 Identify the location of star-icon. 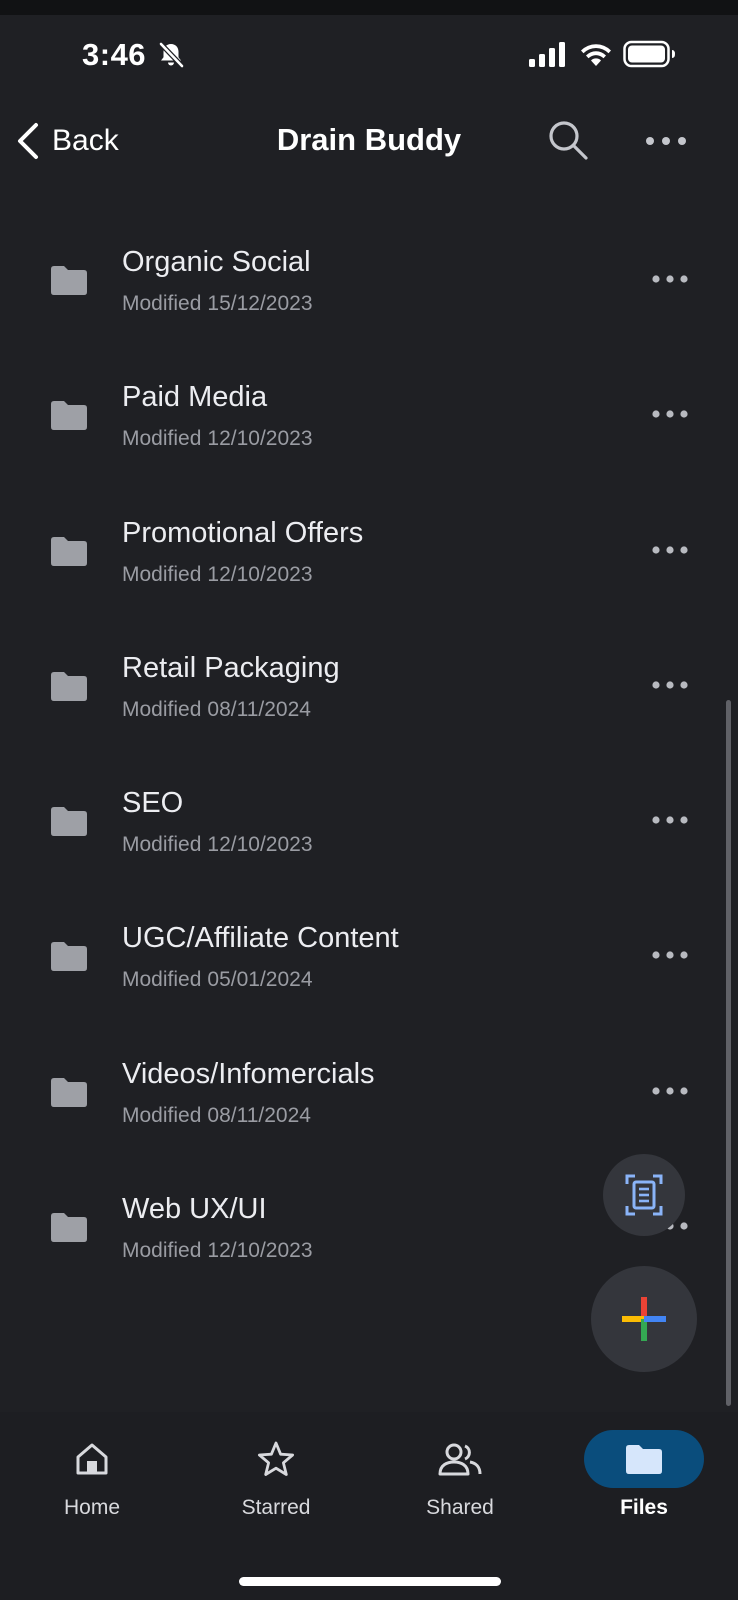
(276, 1458).